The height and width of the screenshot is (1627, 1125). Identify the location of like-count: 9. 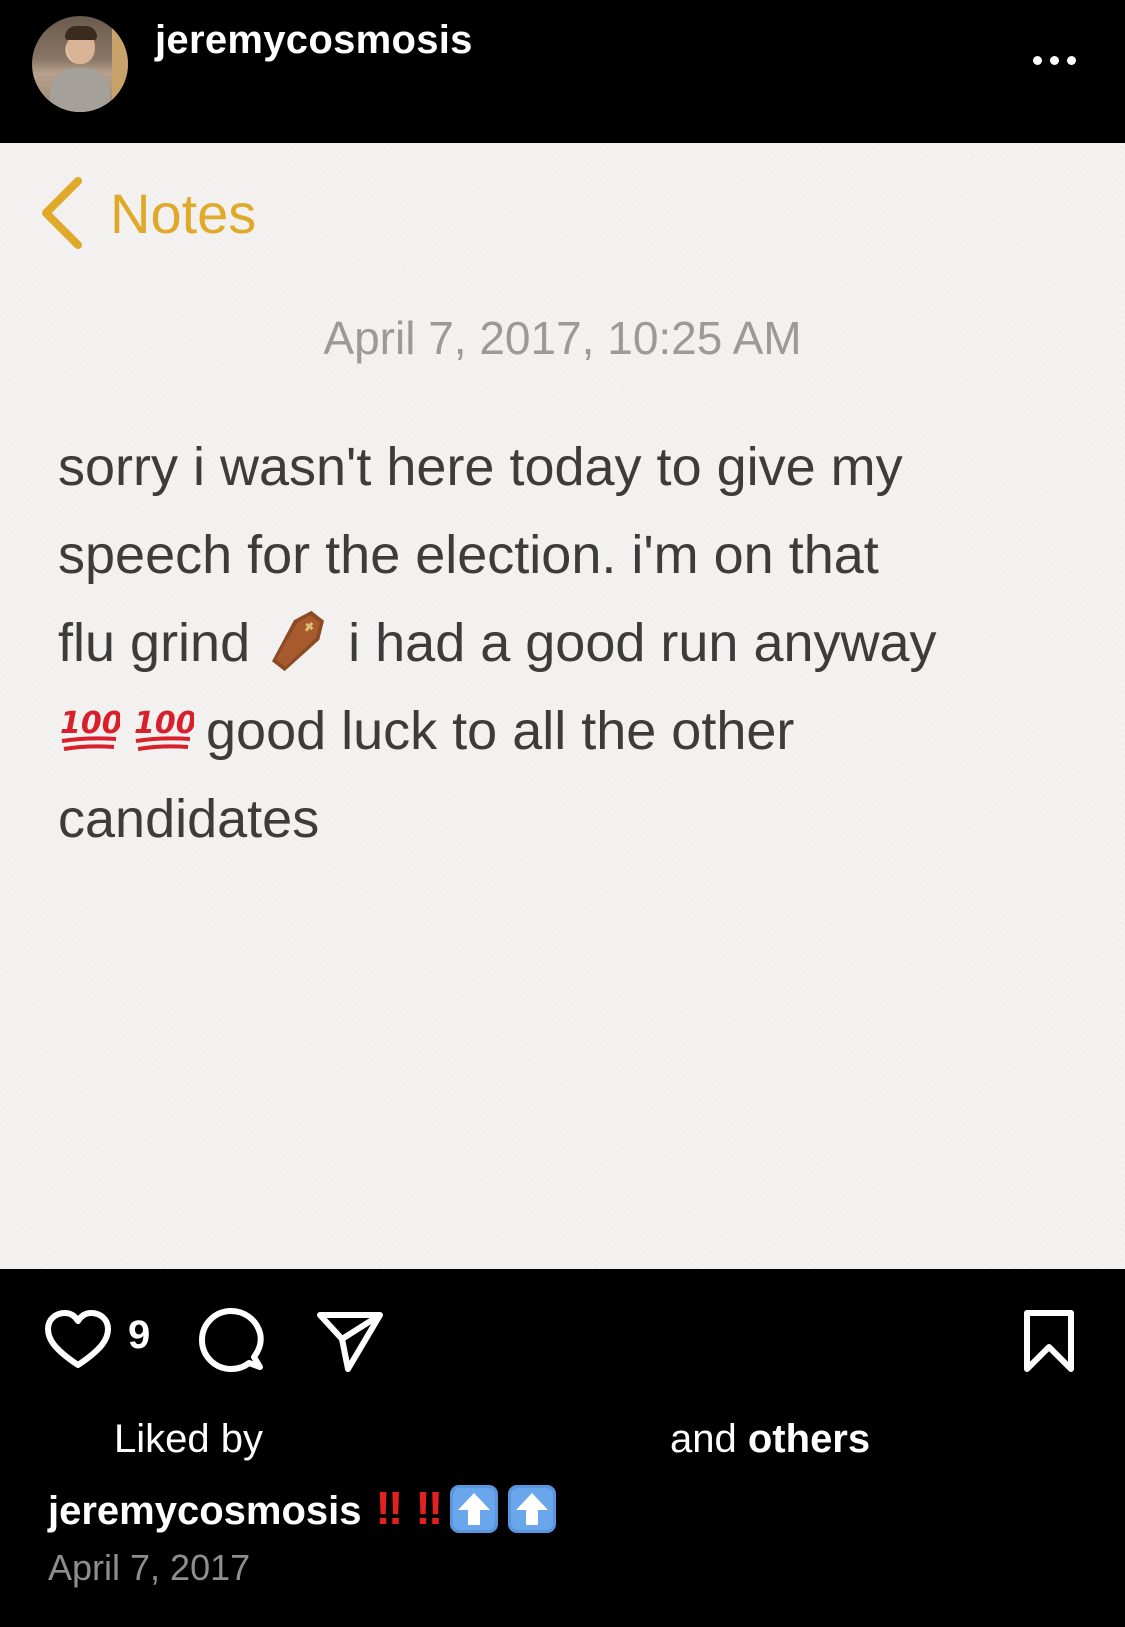
(139, 1335).